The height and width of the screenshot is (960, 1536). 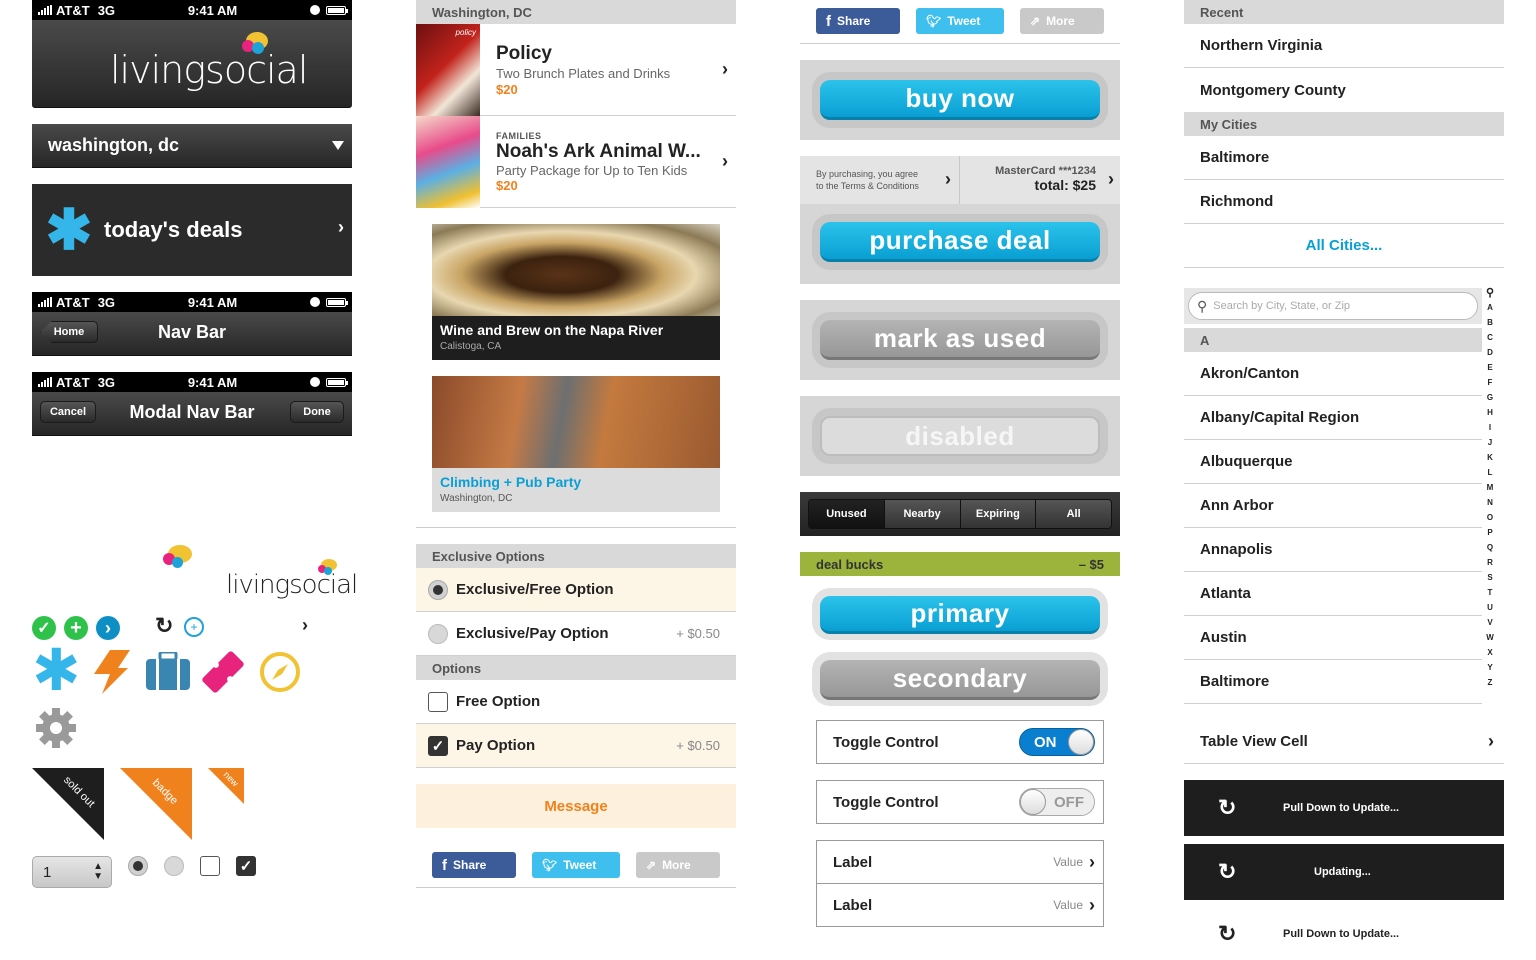 What do you see at coordinates (1490, 532) in the screenshot?
I see `index-letter: P` at bounding box center [1490, 532].